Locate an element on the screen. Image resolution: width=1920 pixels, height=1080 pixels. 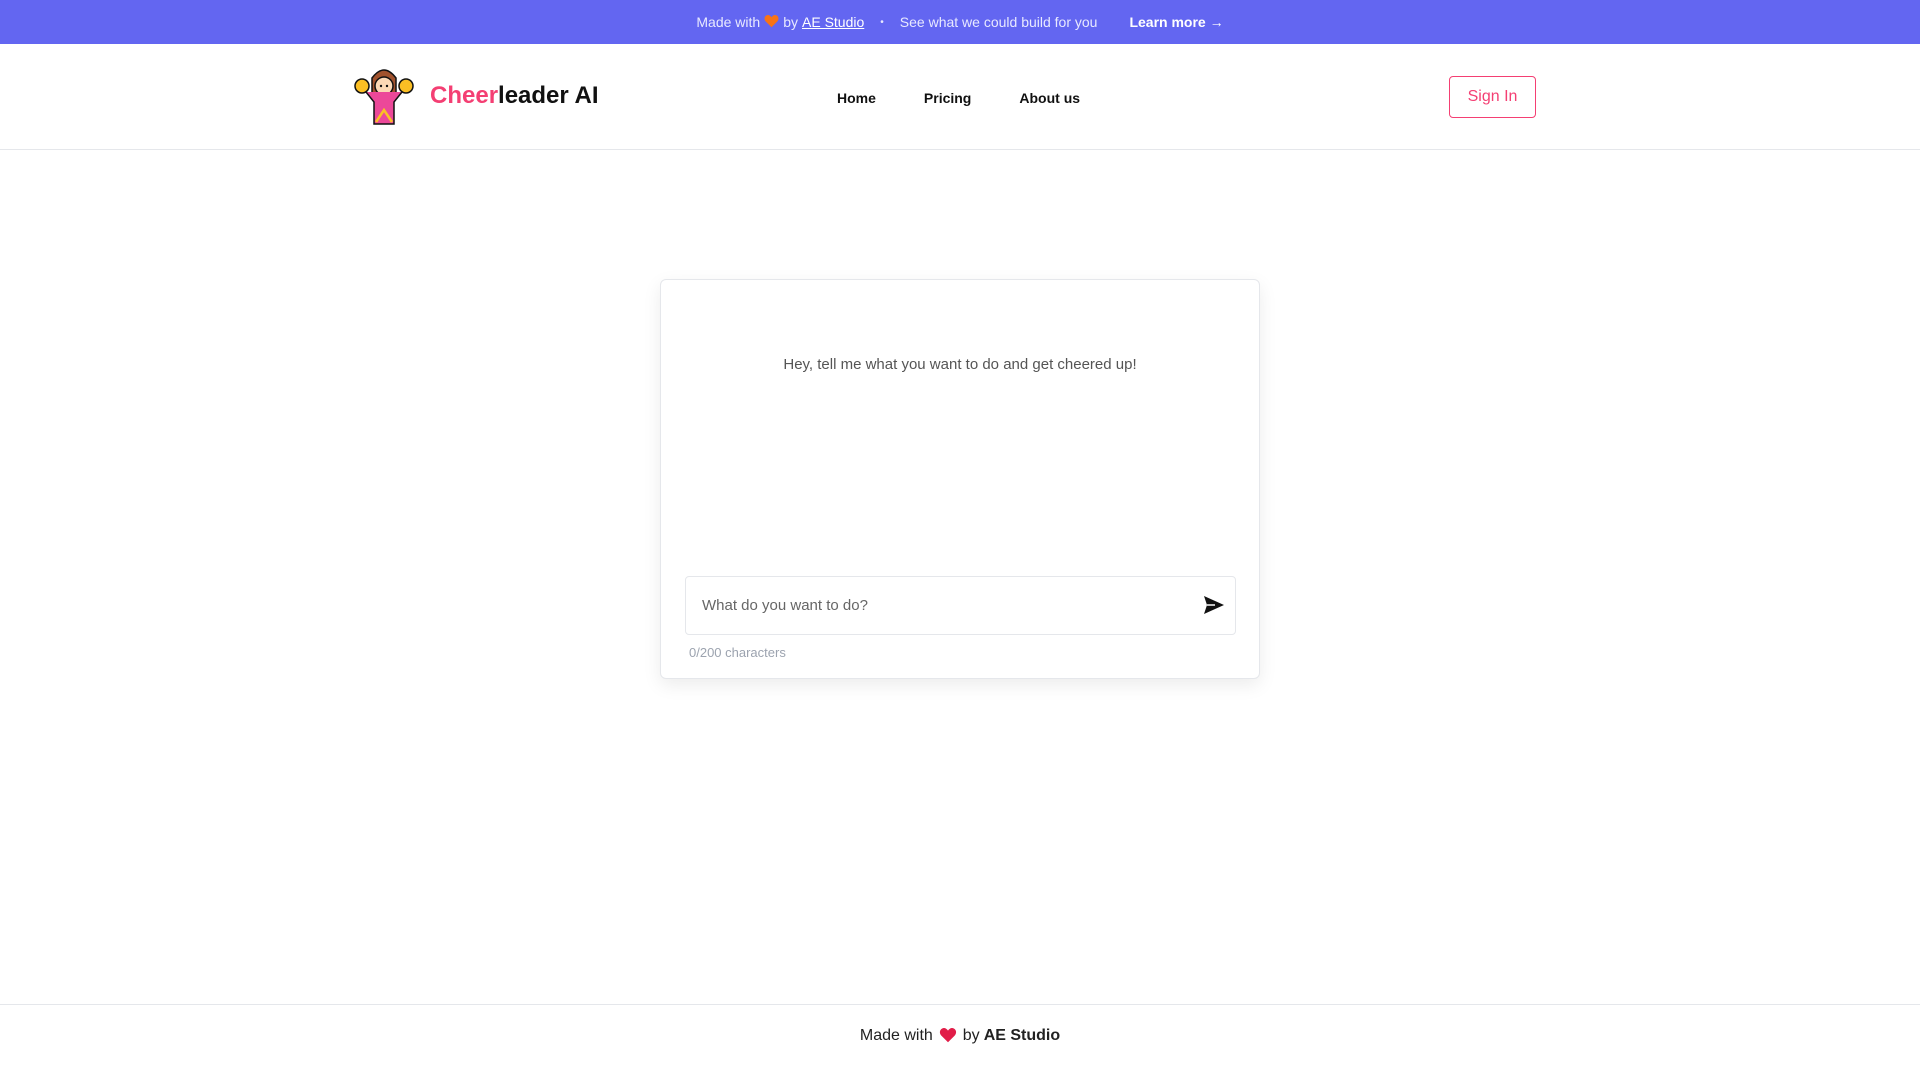
nav-pricing: Pricing is located at coordinates (947, 98).